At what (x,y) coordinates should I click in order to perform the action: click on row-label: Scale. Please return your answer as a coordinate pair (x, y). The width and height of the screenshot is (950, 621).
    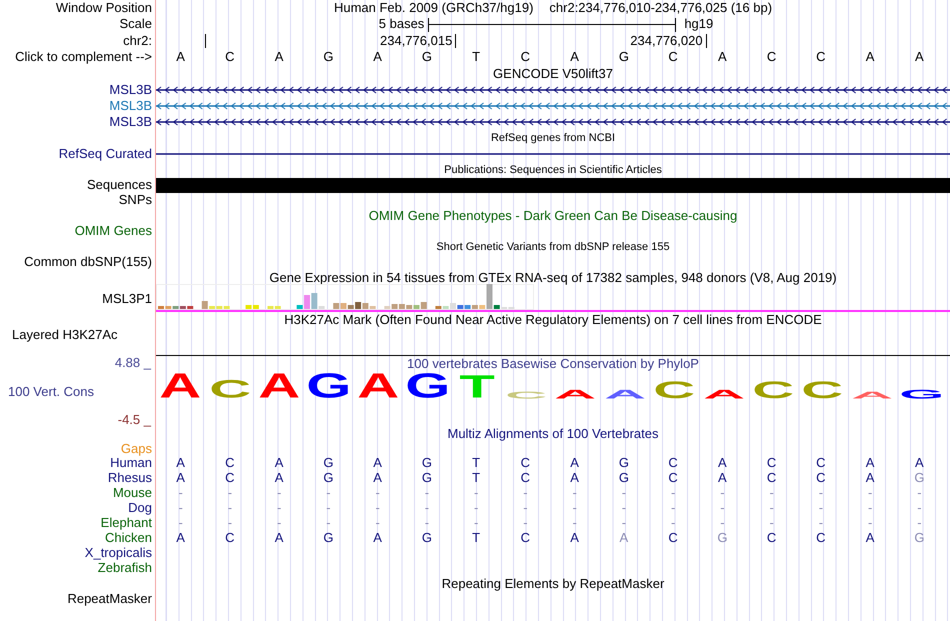
    Looking at the image, I should click on (135, 24).